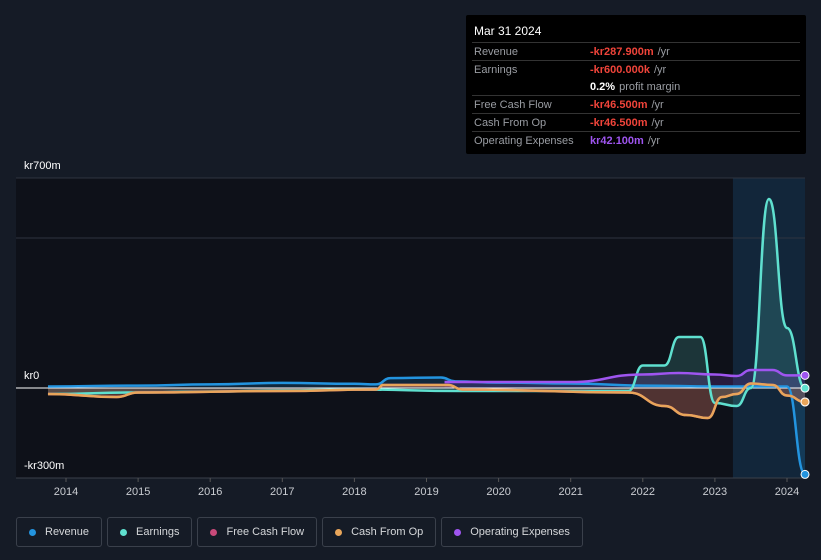  What do you see at coordinates (42, 166) in the screenshot?
I see `y-tick-label: kr700m` at bounding box center [42, 166].